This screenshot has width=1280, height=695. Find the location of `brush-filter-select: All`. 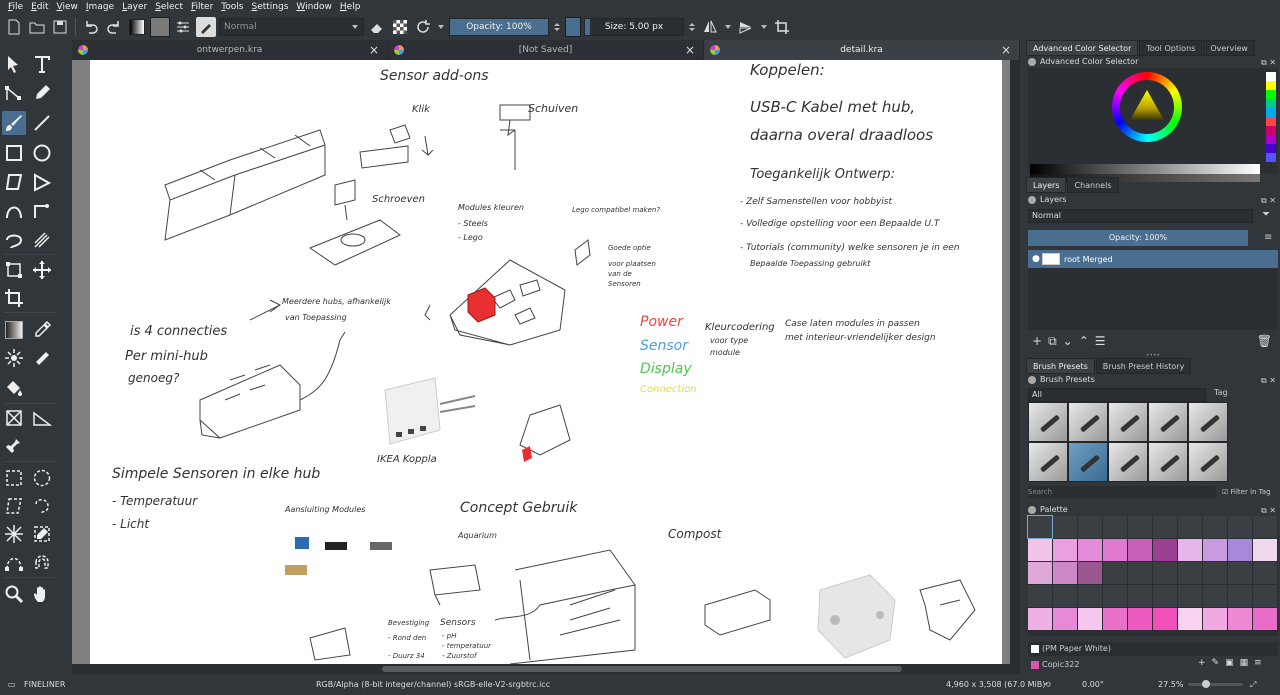

brush-filter-select: All is located at coordinates (1117, 395).